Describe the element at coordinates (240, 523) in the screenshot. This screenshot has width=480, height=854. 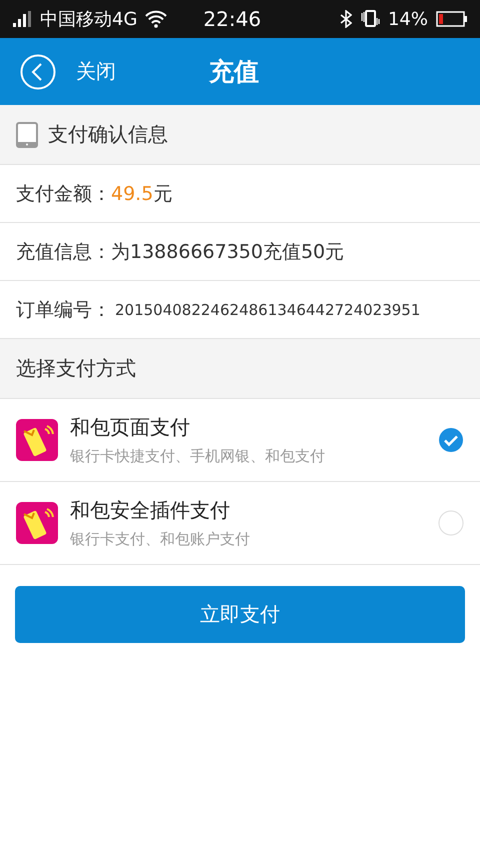
I see `payment-option: 和包安全插件支付 银行卡支付、和包账户支付` at that location.